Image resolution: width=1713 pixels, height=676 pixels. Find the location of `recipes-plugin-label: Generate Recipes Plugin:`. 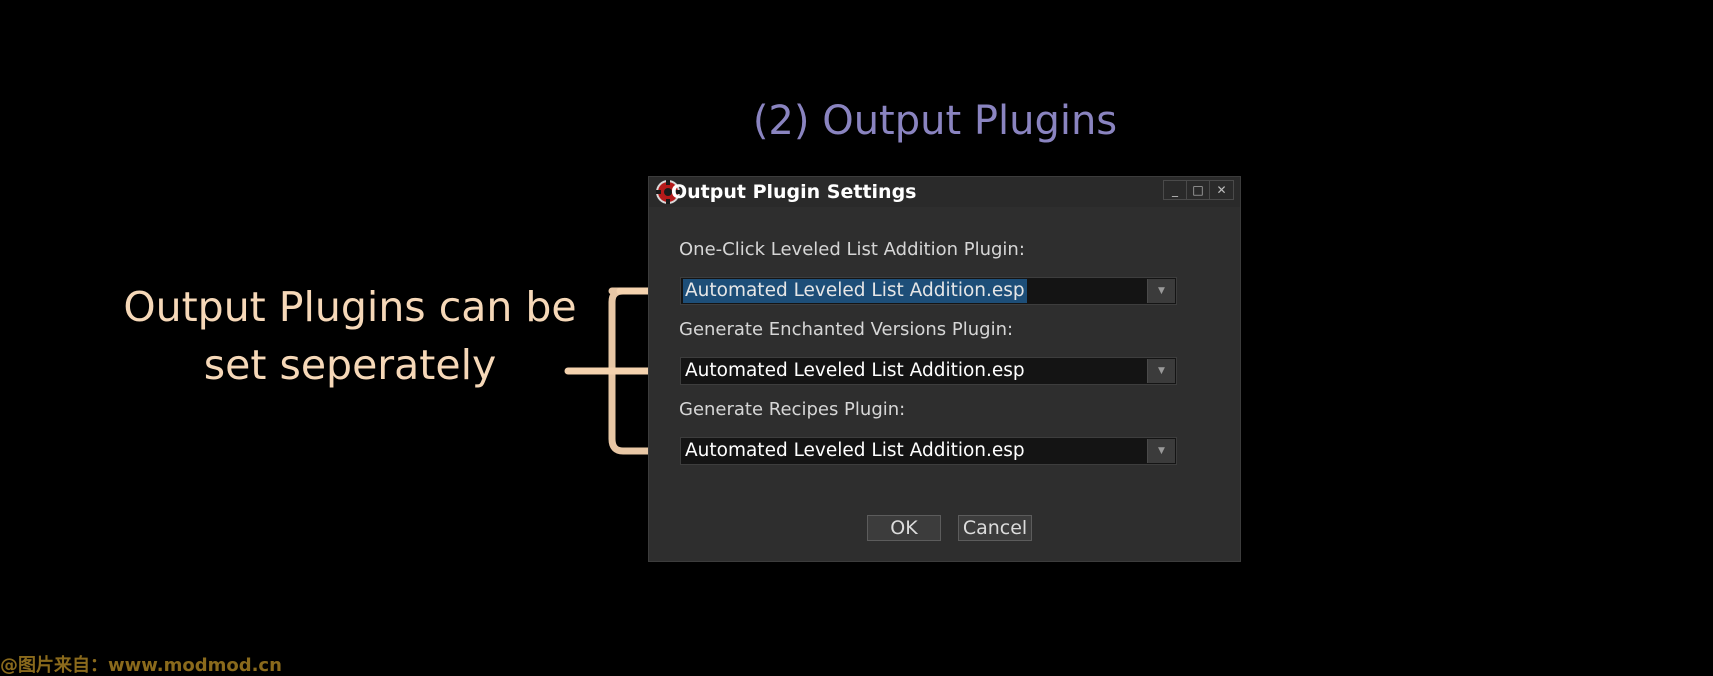

recipes-plugin-label: Generate Recipes Plugin: is located at coordinates (792, 409).